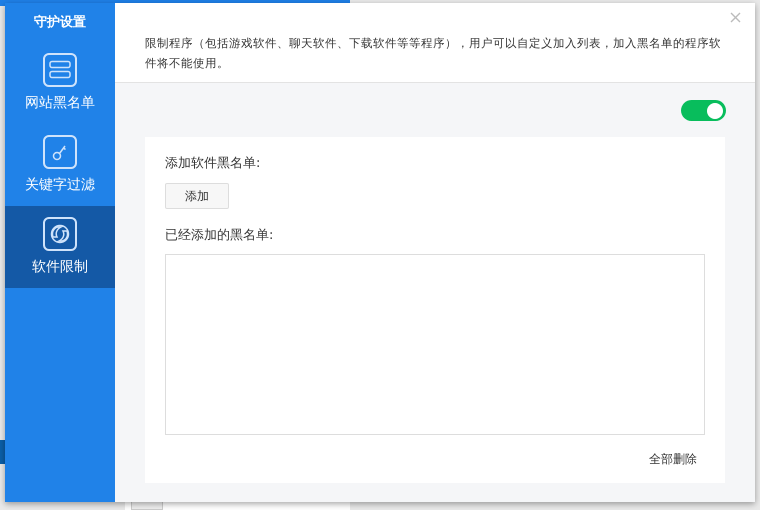 This screenshot has width=760, height=510. I want to click on sidebar-title: 守护设置, so click(60, 23).